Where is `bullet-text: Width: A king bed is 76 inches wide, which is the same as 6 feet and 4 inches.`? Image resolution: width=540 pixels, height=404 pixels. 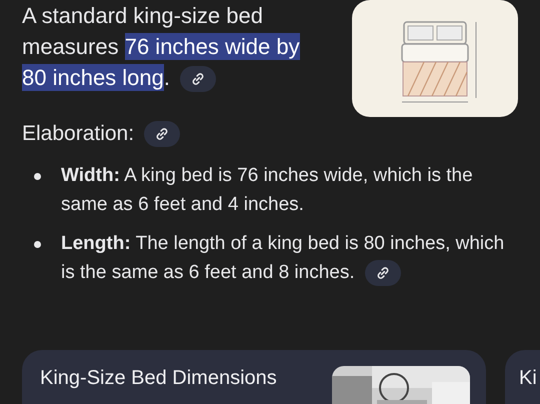
bullet-text: Width: A king bed is 76 inches wide, which is the same as 6 feet and 4 inches. is located at coordinates (267, 190).